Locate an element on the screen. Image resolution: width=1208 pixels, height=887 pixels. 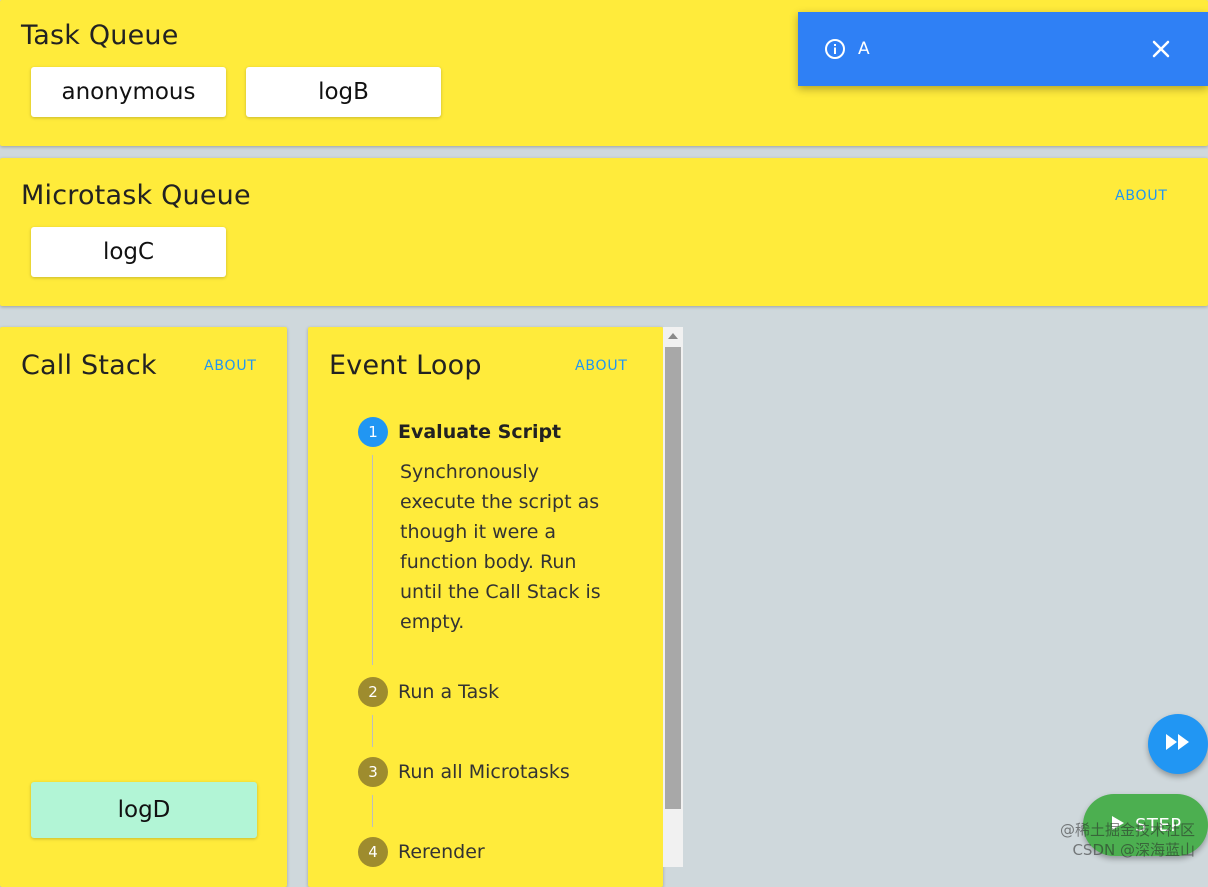
step-rerender: 4 Rerender is located at coordinates (421, 852).